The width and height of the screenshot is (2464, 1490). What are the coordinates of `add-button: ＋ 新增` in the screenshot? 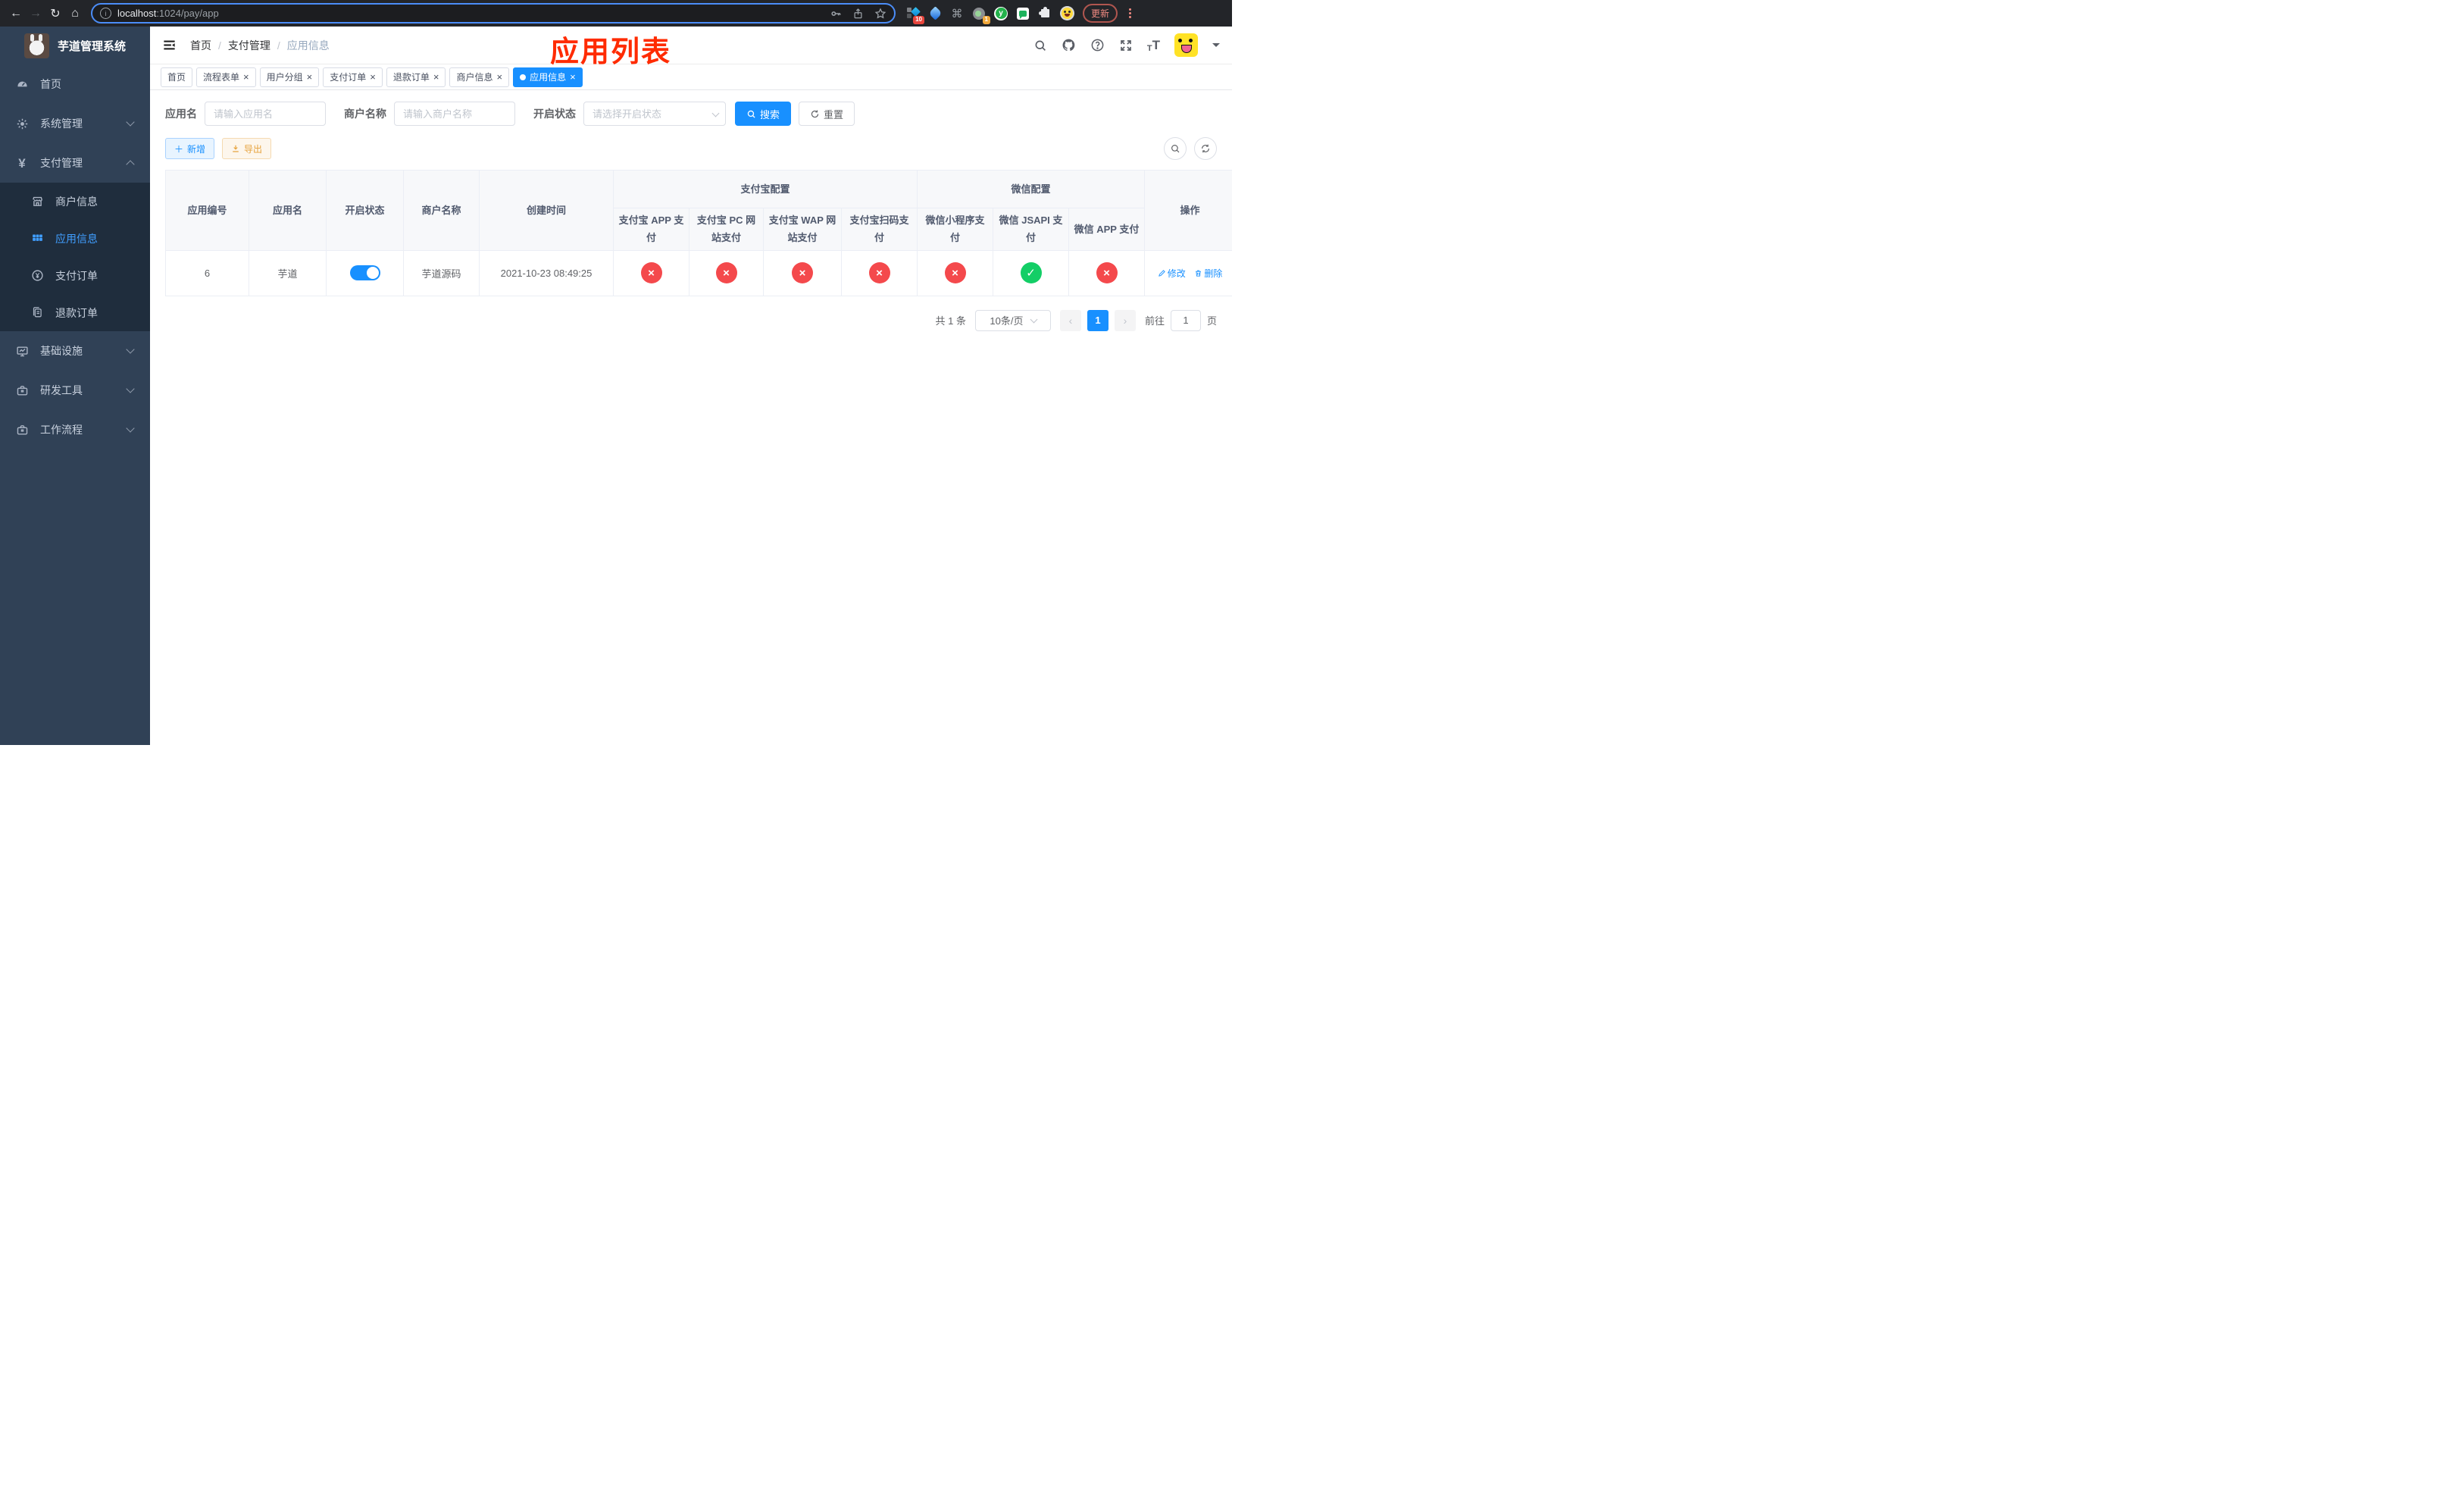 It's located at (190, 148).